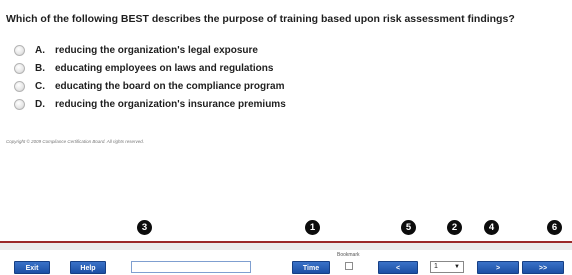 This screenshot has width=572, height=275. Describe the element at coordinates (144, 227) in the screenshot. I see `callout-marker-3: 3` at that location.